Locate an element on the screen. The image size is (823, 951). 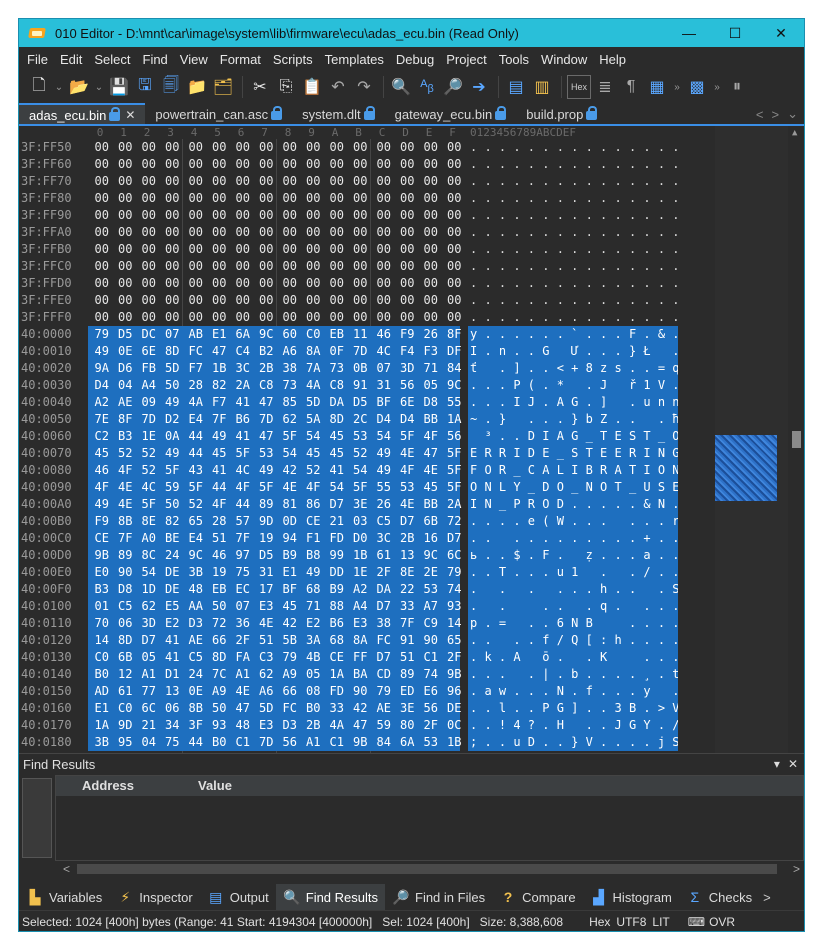
scroll-up-icon: ▲ is located at coordinates (794, 133).